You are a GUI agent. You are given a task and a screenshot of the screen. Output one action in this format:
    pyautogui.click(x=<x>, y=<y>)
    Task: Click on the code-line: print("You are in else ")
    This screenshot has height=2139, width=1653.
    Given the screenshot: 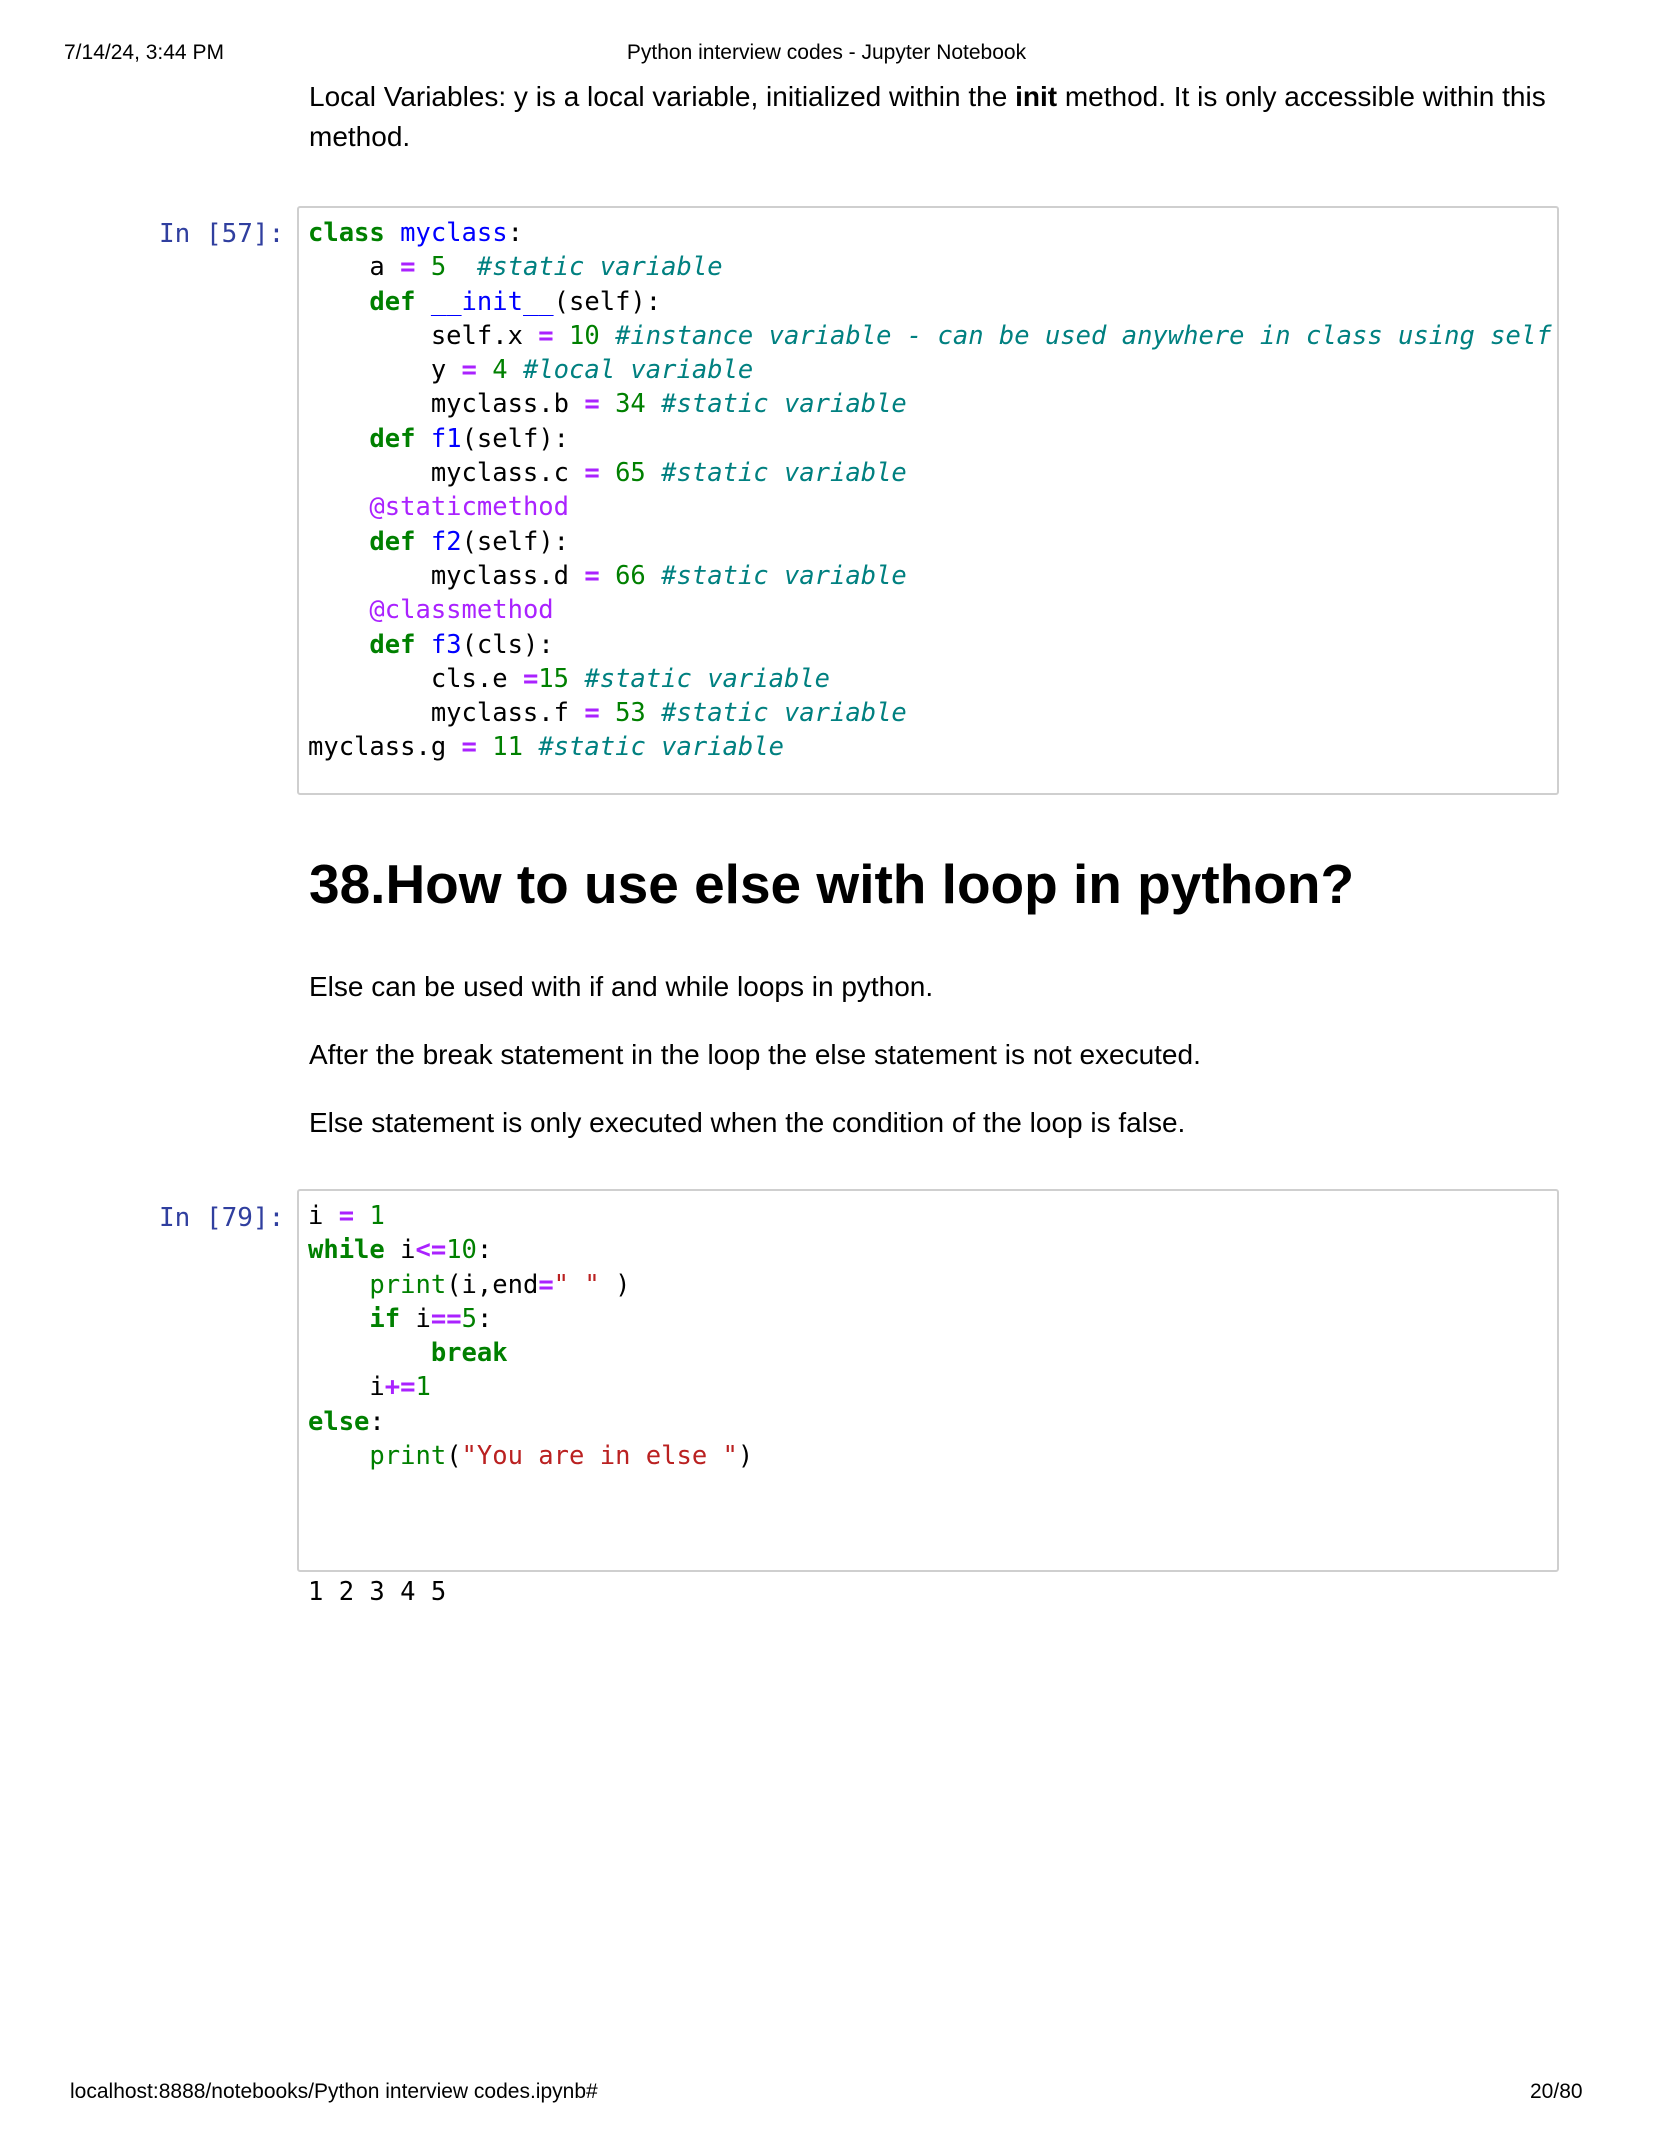 What is the action you would take?
    pyautogui.click(x=561, y=1456)
    